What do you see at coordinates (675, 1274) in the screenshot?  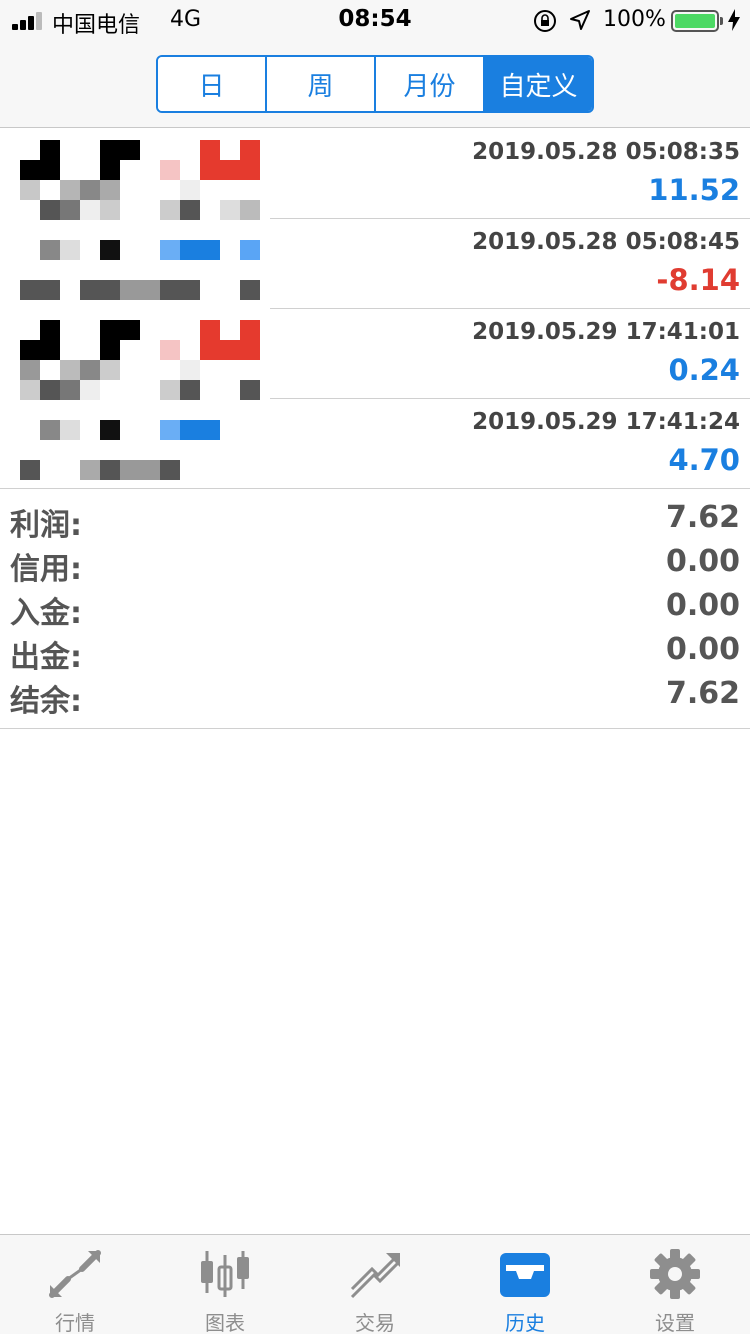 I see `settings-icon` at bounding box center [675, 1274].